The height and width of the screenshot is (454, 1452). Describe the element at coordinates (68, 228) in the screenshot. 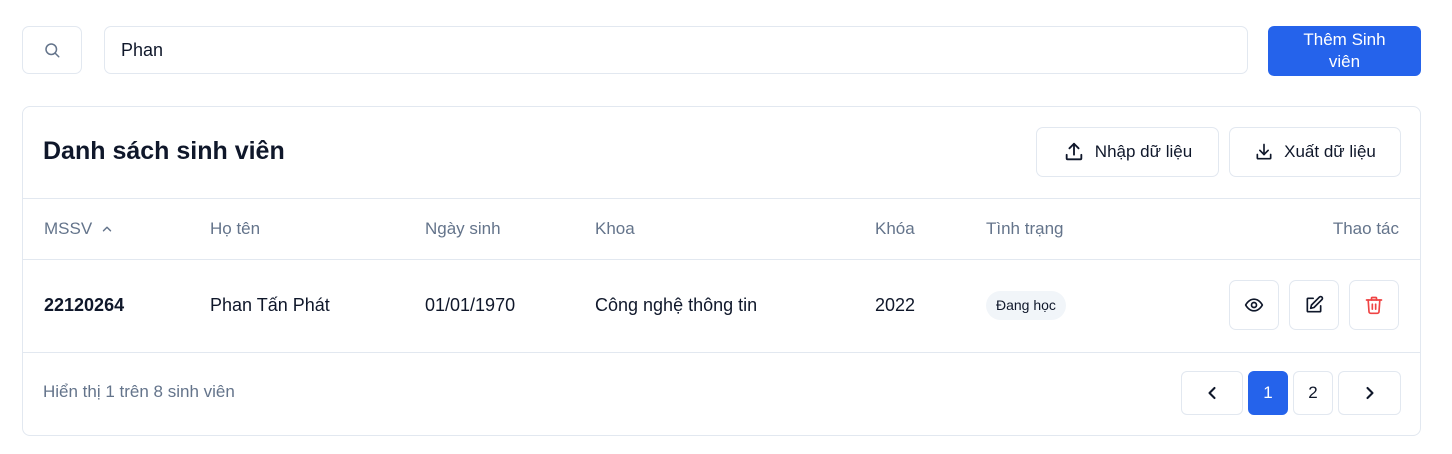

I see `col-header-mssv-label: MSSV` at that location.